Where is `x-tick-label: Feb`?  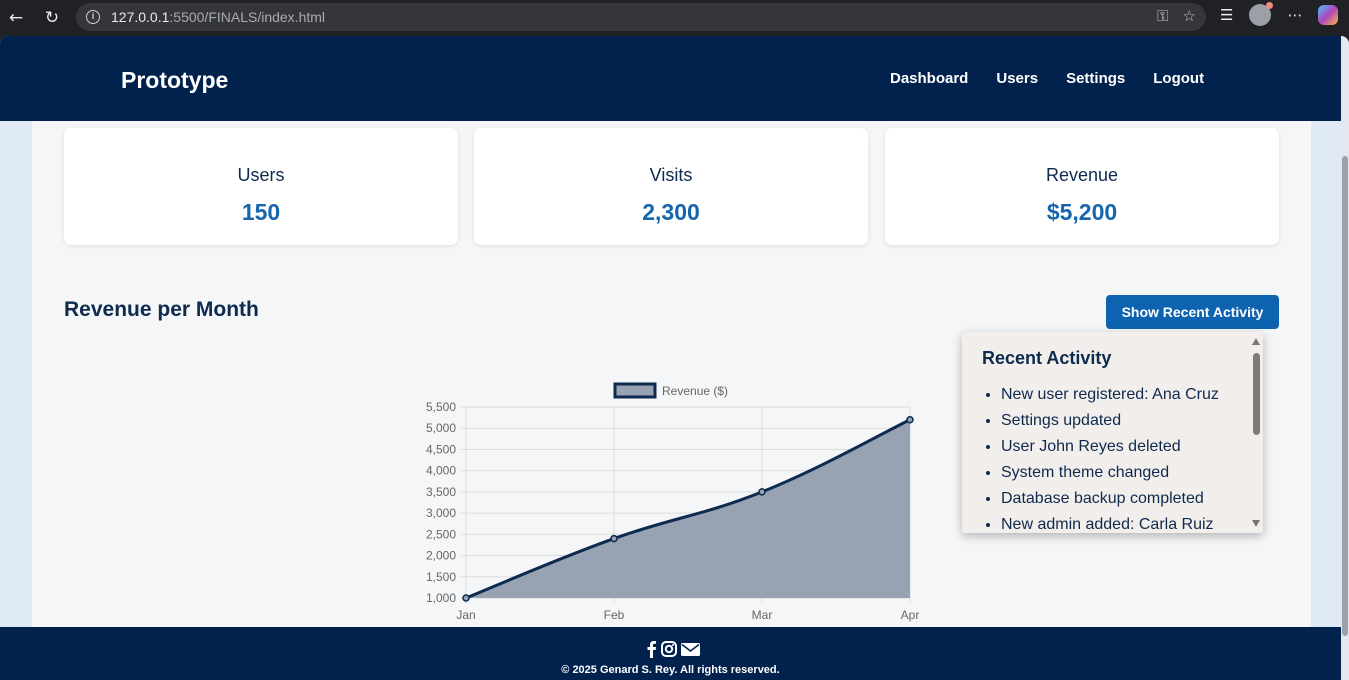
x-tick-label: Feb is located at coordinates (614, 615).